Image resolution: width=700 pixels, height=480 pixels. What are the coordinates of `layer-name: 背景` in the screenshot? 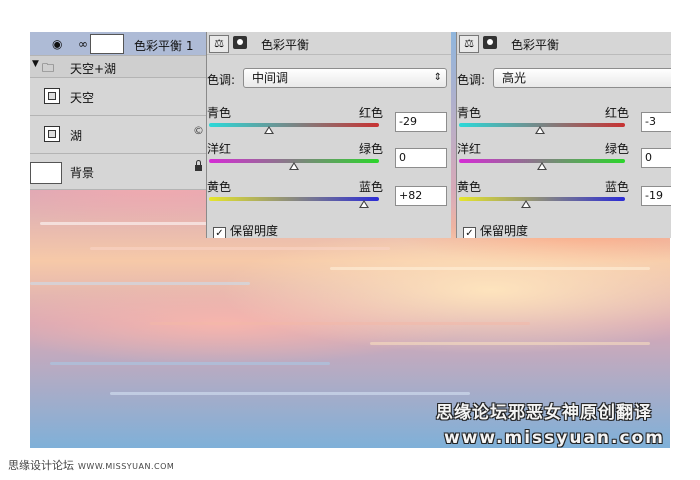 It's located at (82, 173).